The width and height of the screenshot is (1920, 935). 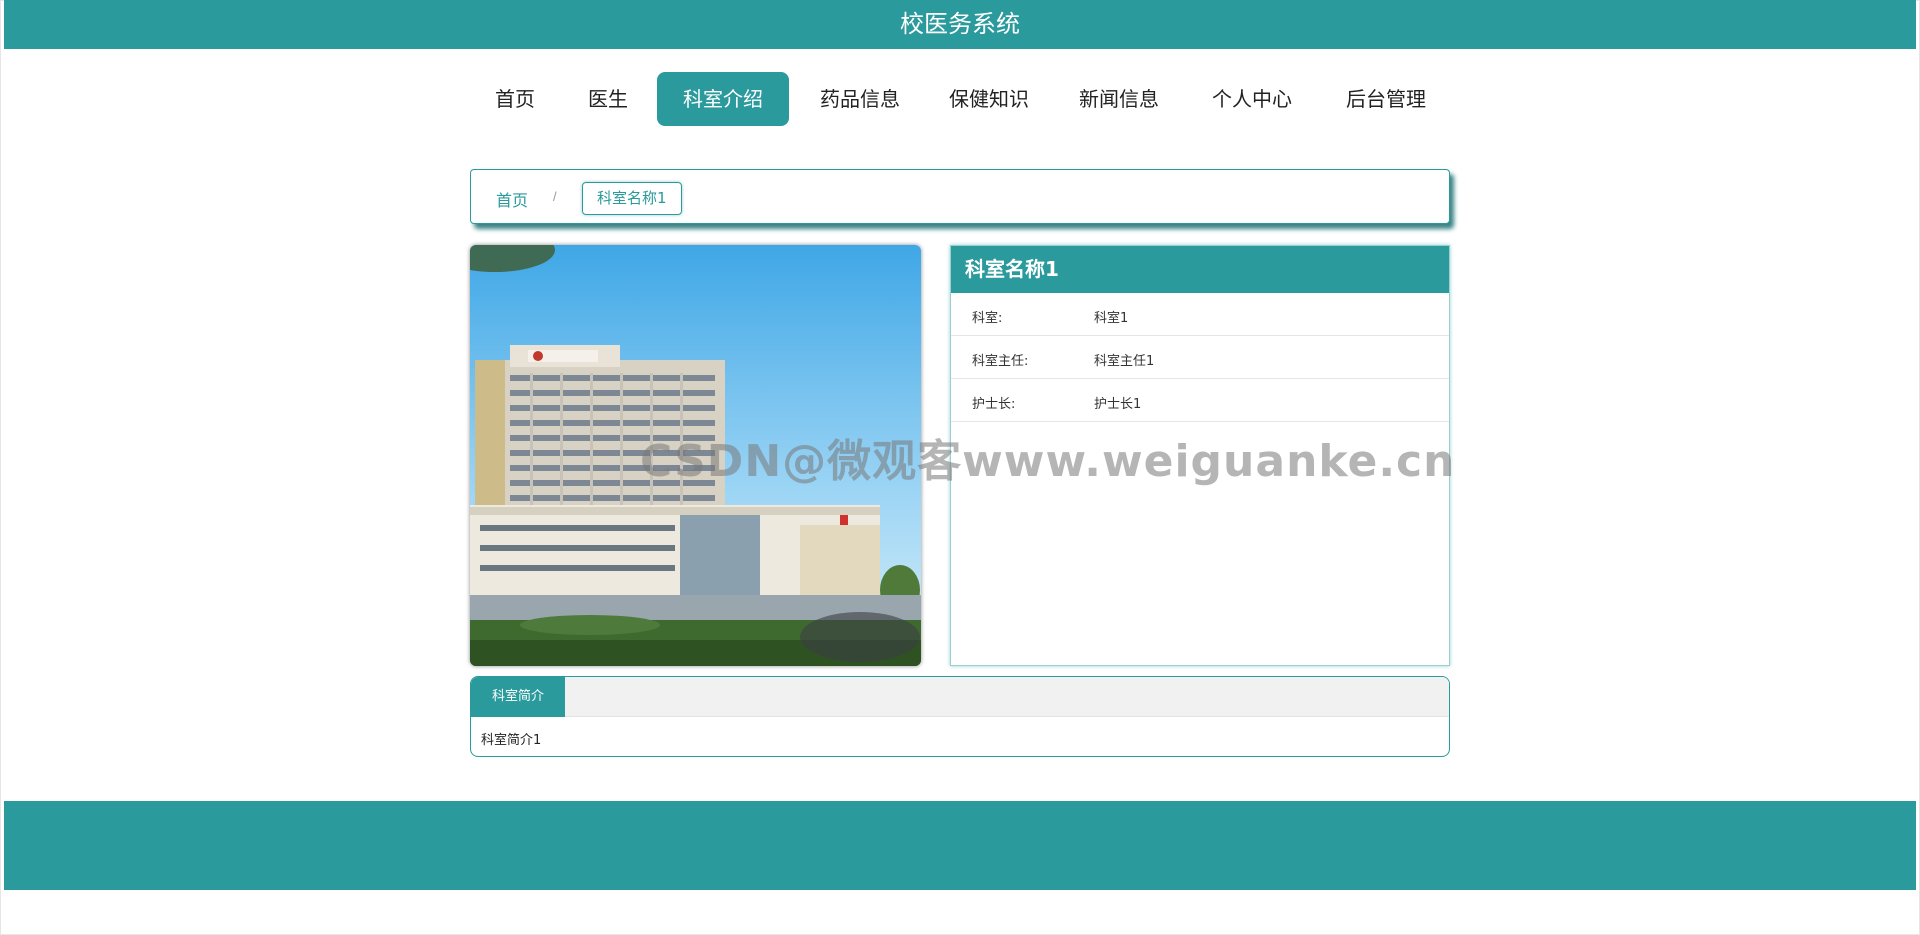 What do you see at coordinates (1252, 99) in the screenshot?
I see `nav-item-user-center: 个人中心` at bounding box center [1252, 99].